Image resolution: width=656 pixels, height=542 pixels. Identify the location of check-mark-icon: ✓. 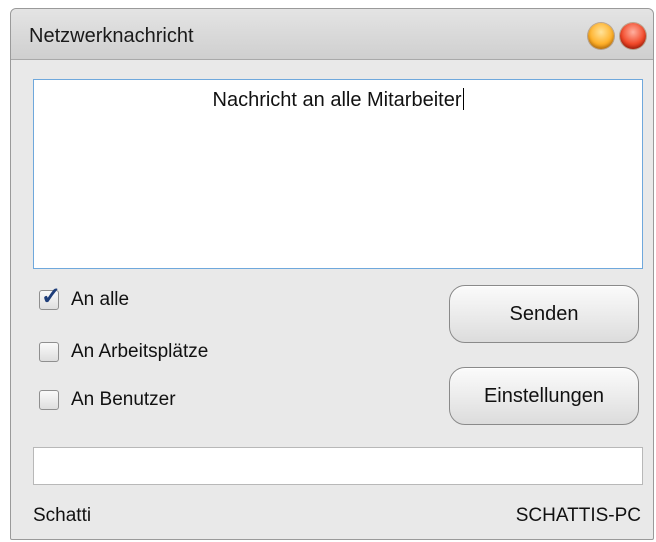
(51, 296).